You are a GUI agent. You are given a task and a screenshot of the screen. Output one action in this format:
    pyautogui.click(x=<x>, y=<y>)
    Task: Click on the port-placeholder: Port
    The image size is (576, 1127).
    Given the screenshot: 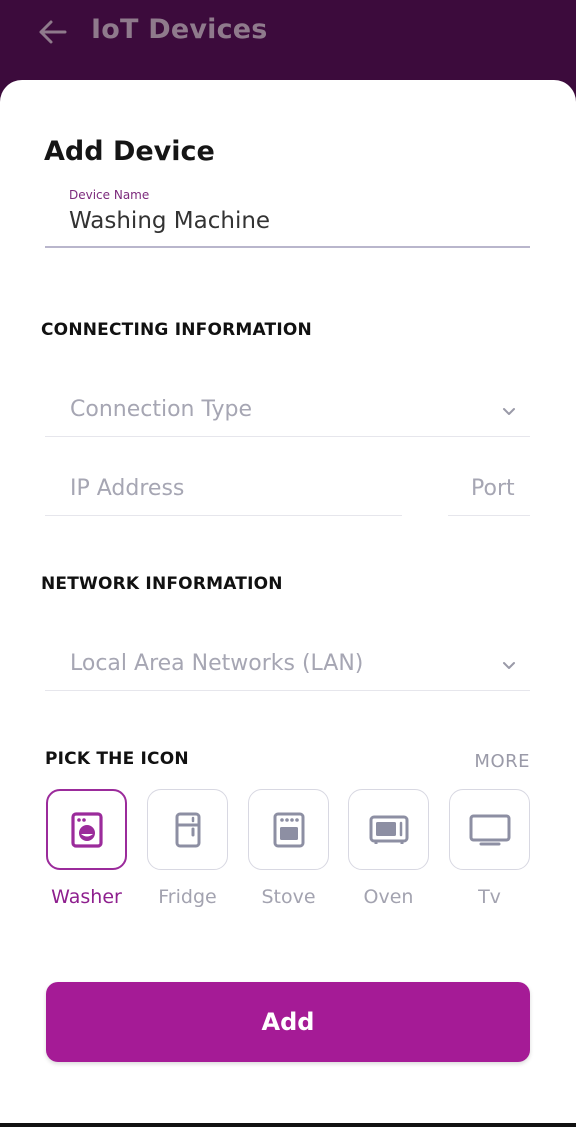 What is the action you would take?
    pyautogui.click(x=493, y=488)
    